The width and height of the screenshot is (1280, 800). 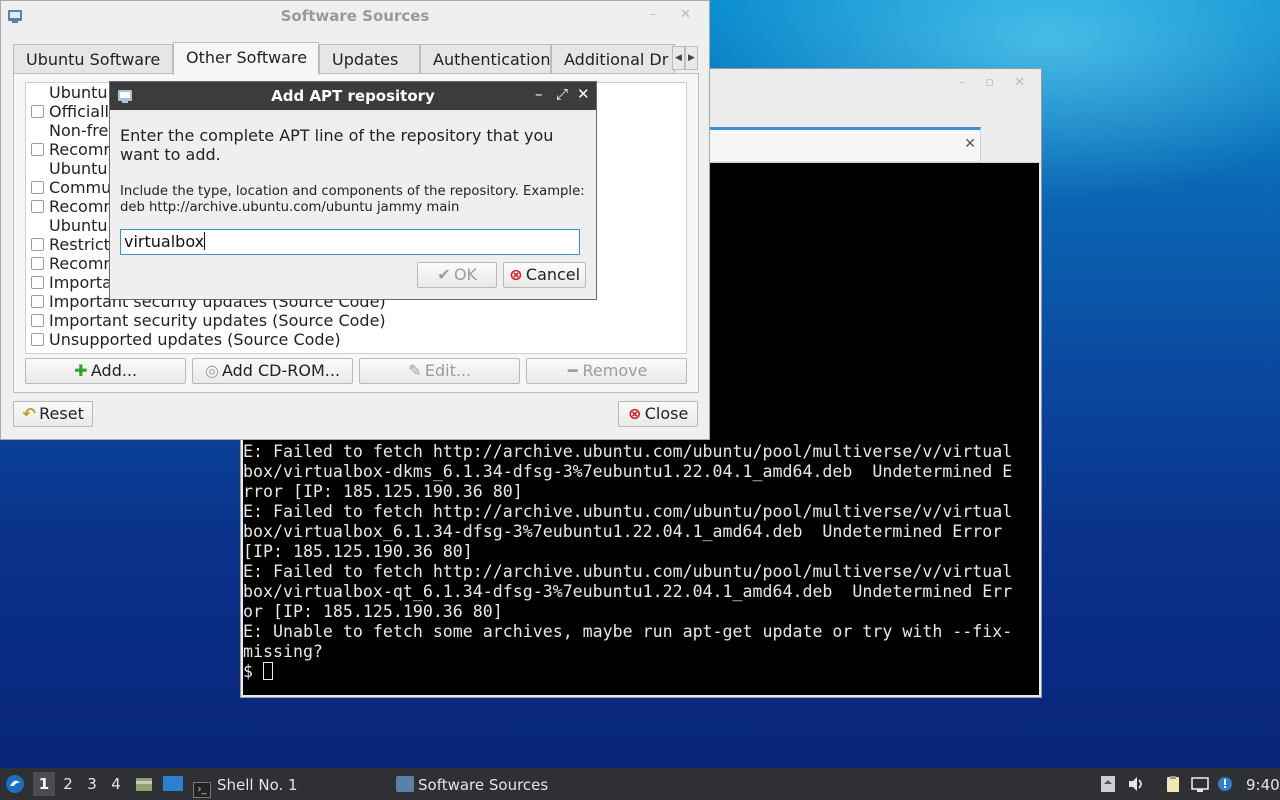 I want to click on network-icon, so click(x=1200, y=784).